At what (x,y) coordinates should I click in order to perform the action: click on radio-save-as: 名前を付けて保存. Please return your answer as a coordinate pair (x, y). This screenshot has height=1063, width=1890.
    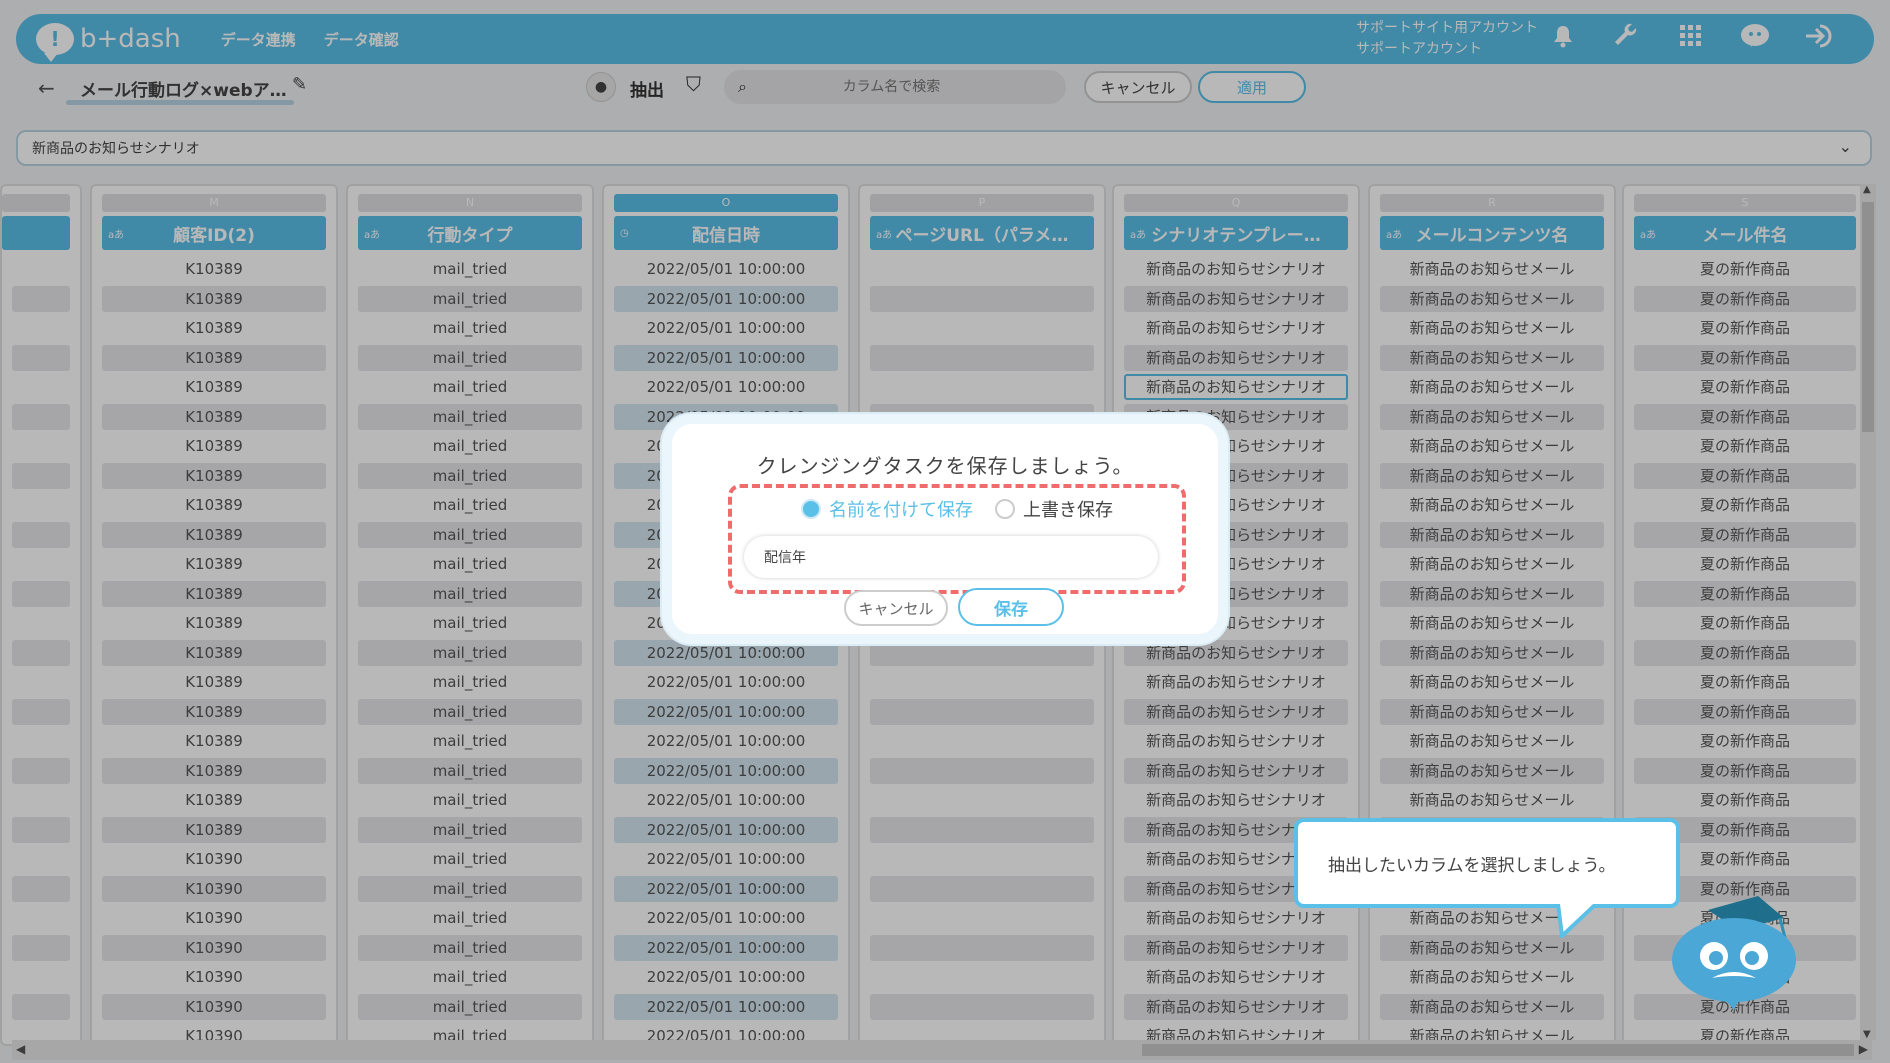
    Looking at the image, I should click on (887, 509).